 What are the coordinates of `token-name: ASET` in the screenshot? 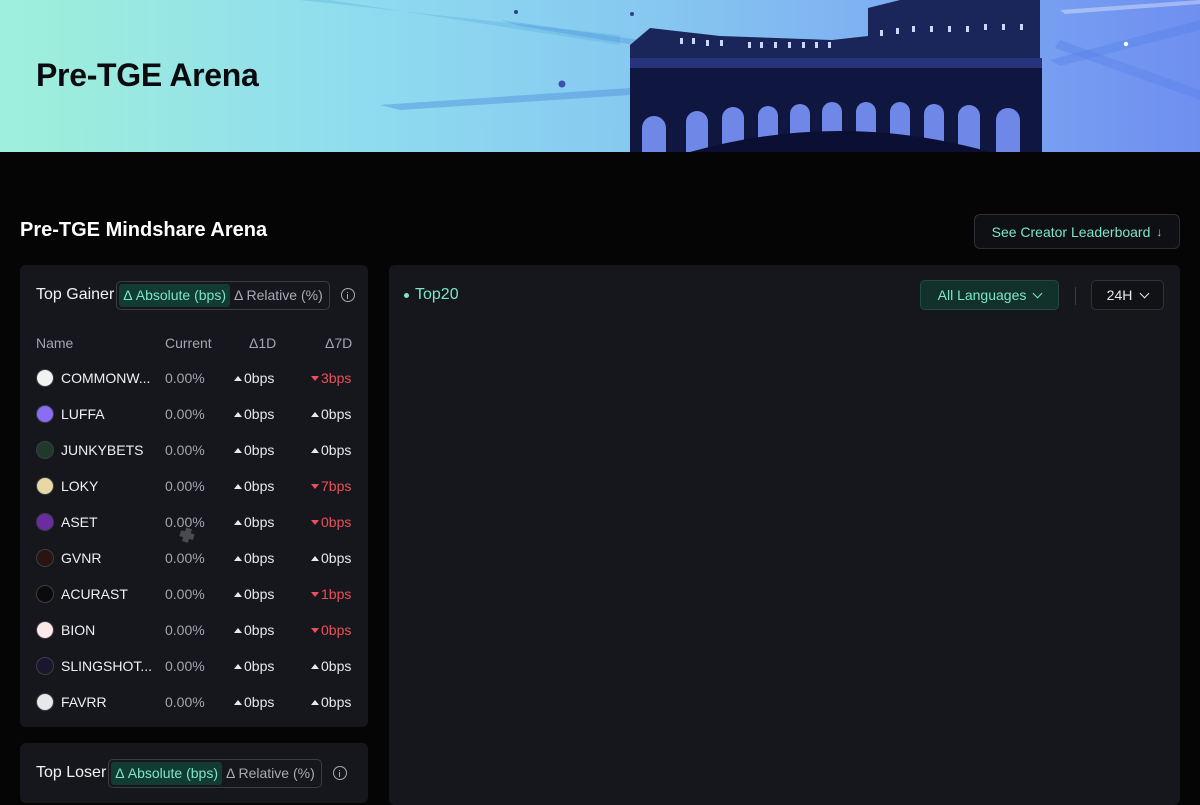 It's located at (79, 522).